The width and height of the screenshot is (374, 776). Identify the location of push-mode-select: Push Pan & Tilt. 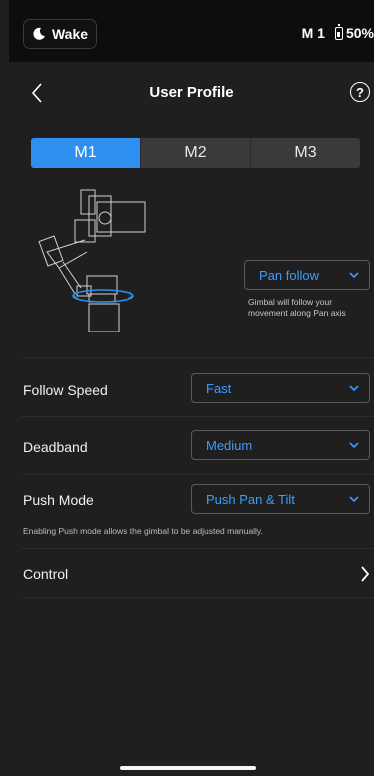
(280, 499).